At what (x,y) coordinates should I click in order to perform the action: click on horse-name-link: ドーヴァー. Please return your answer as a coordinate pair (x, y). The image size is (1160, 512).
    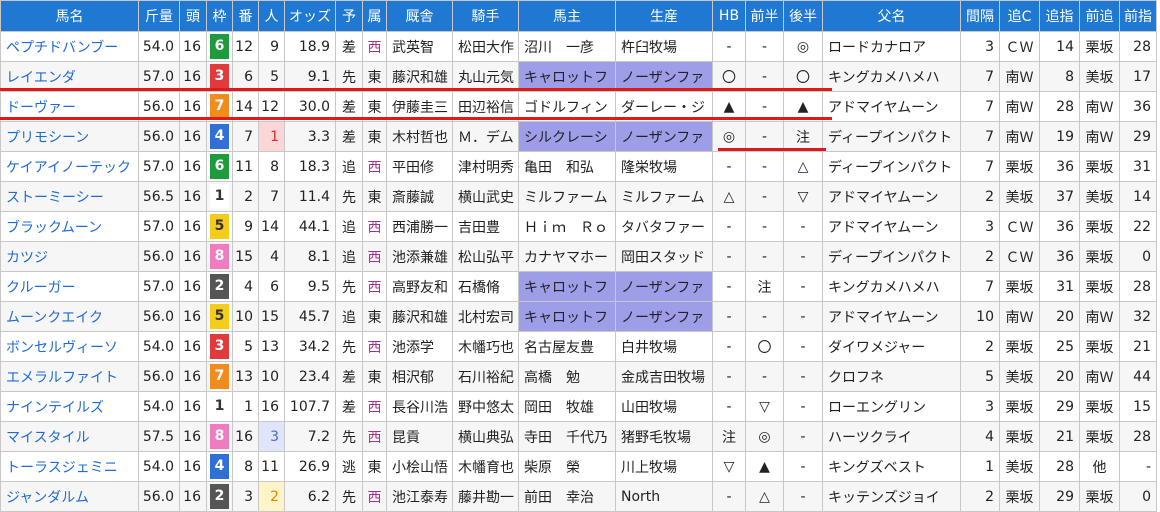
    Looking at the image, I should click on (41, 108).